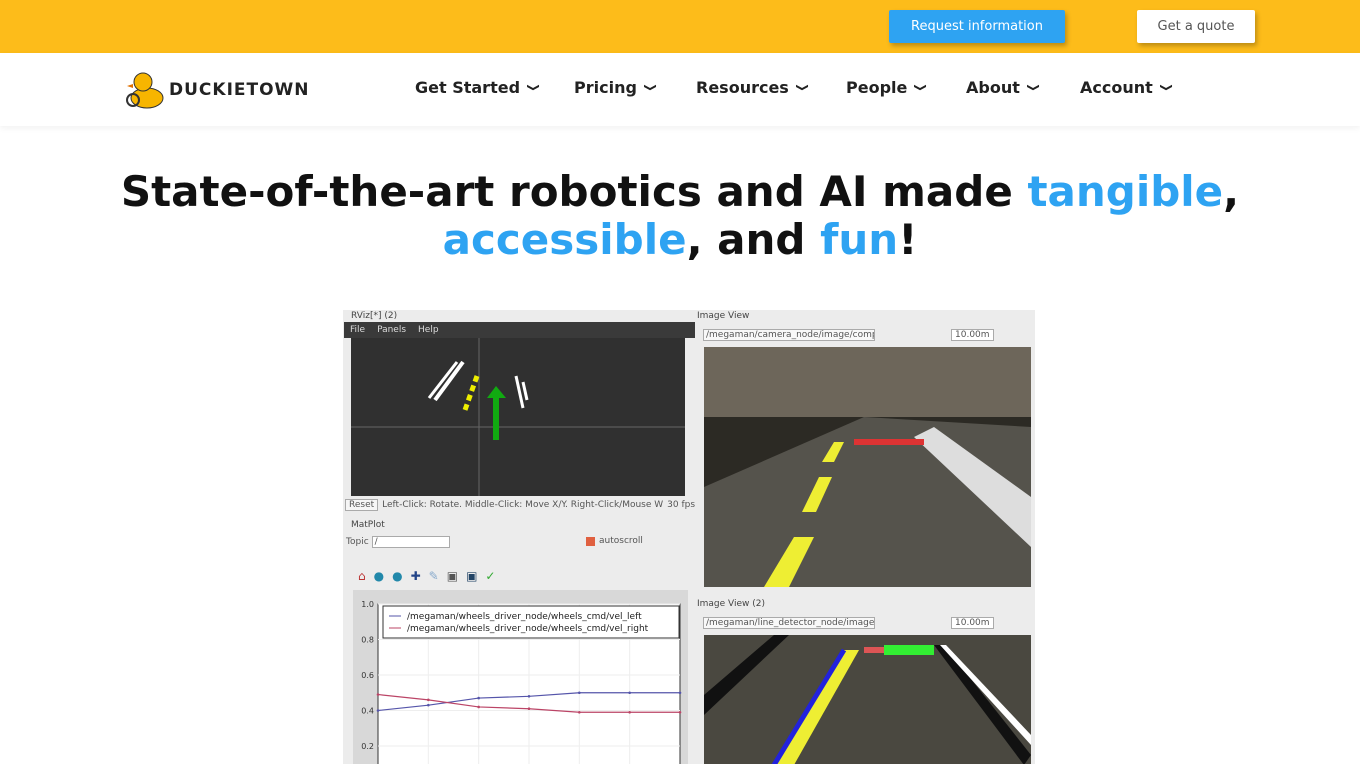  I want to click on save-icon: ▣, so click(471, 576).